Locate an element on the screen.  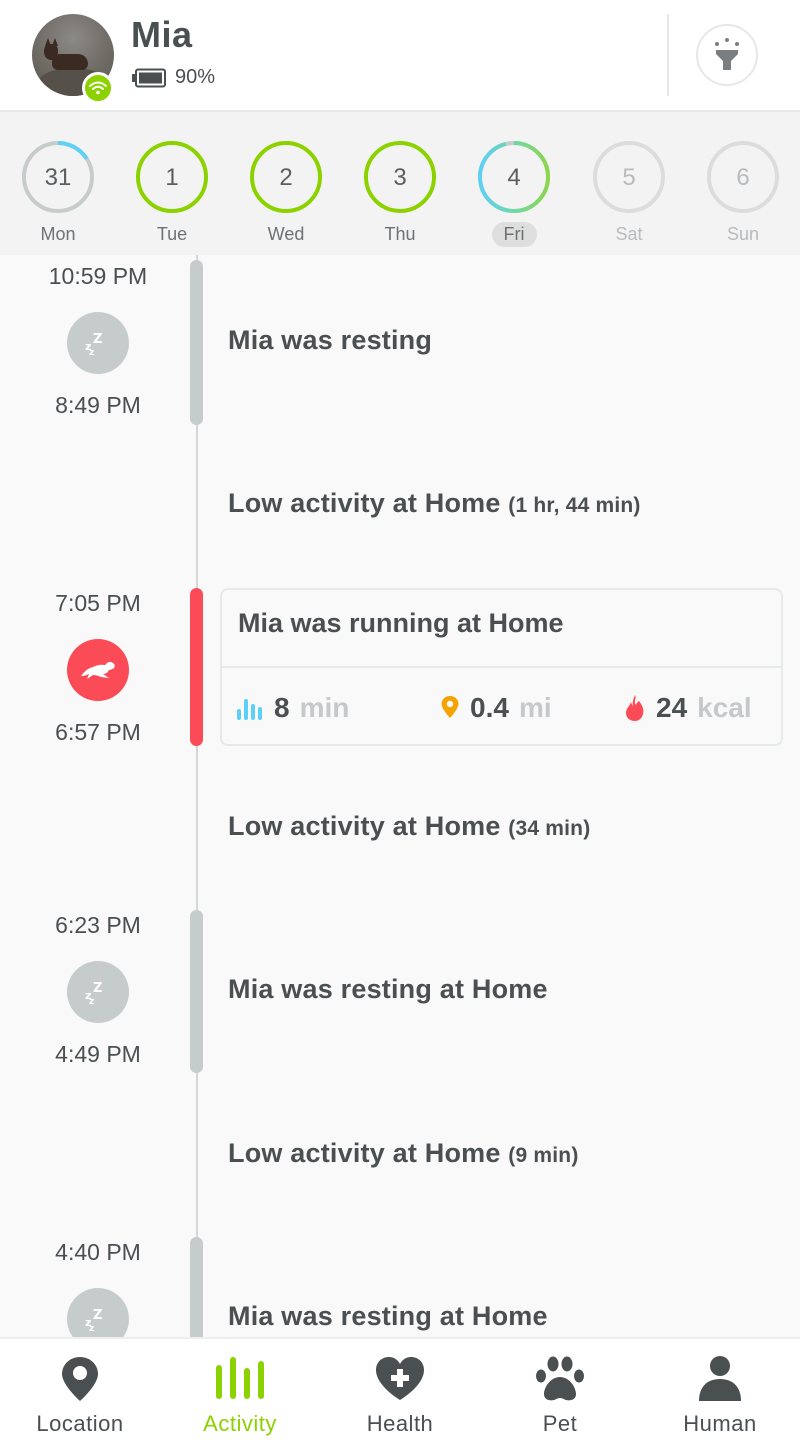
day-date: 31 is located at coordinates (58, 177).